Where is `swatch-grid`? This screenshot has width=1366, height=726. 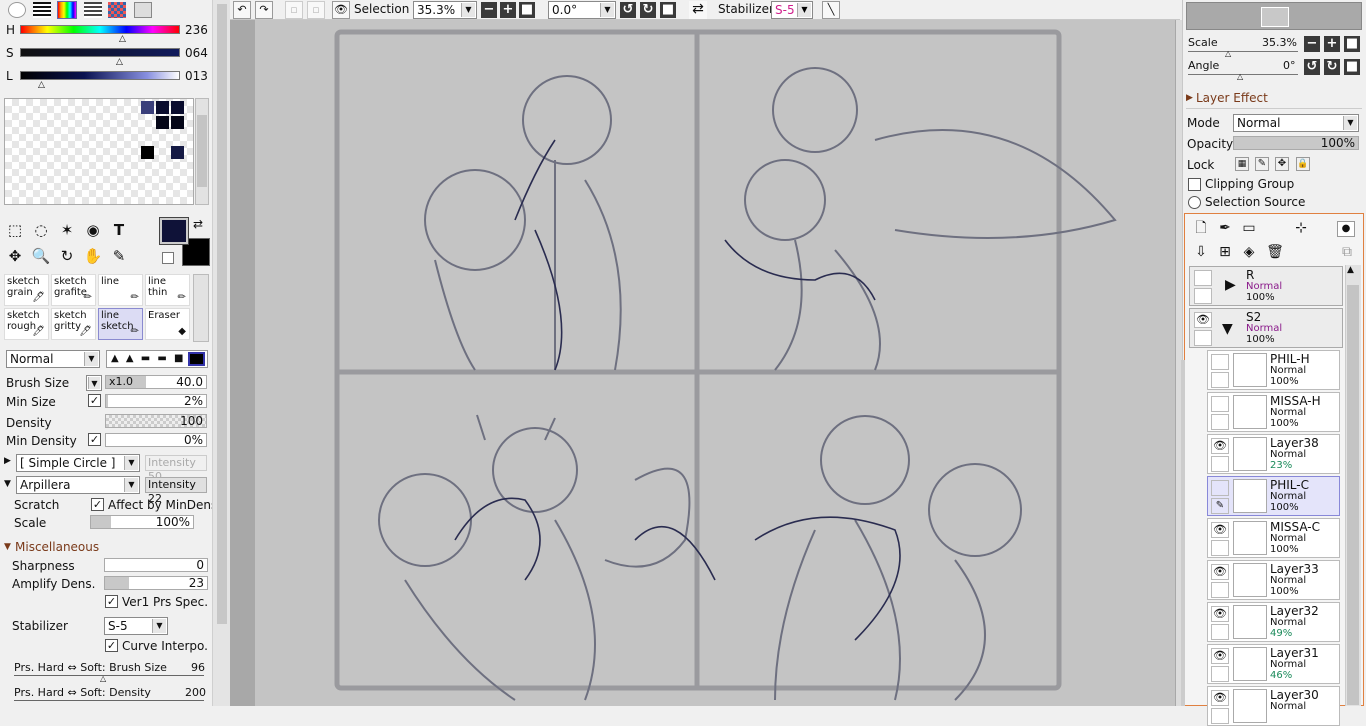 swatch-grid is located at coordinates (99, 151).